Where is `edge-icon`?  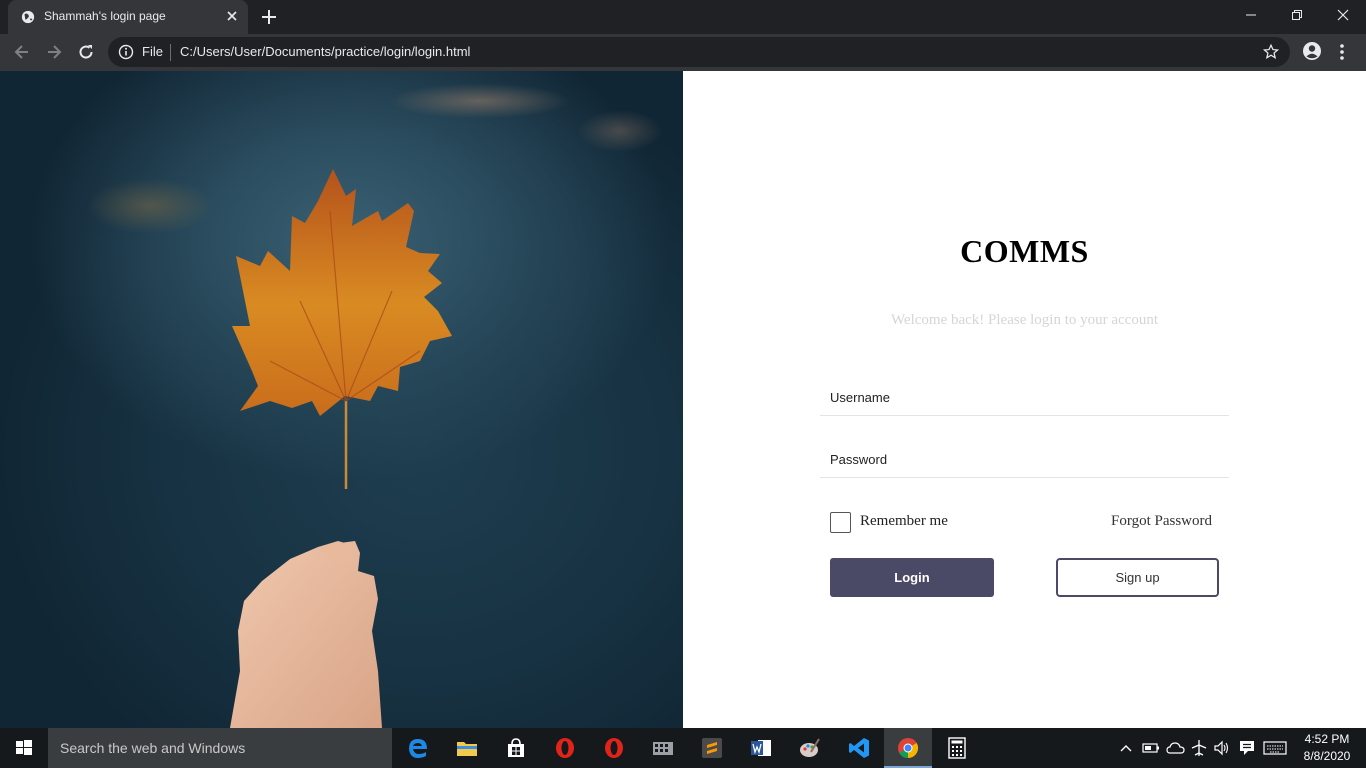
edge-icon is located at coordinates (418, 748).